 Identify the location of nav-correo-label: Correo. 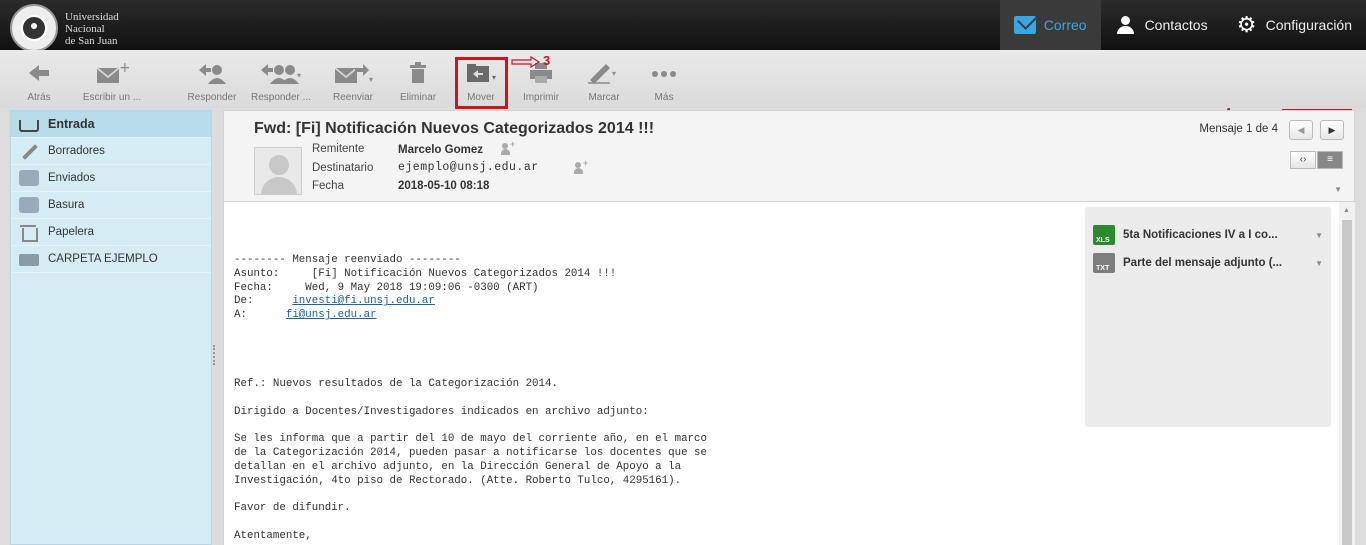
(1065, 25).